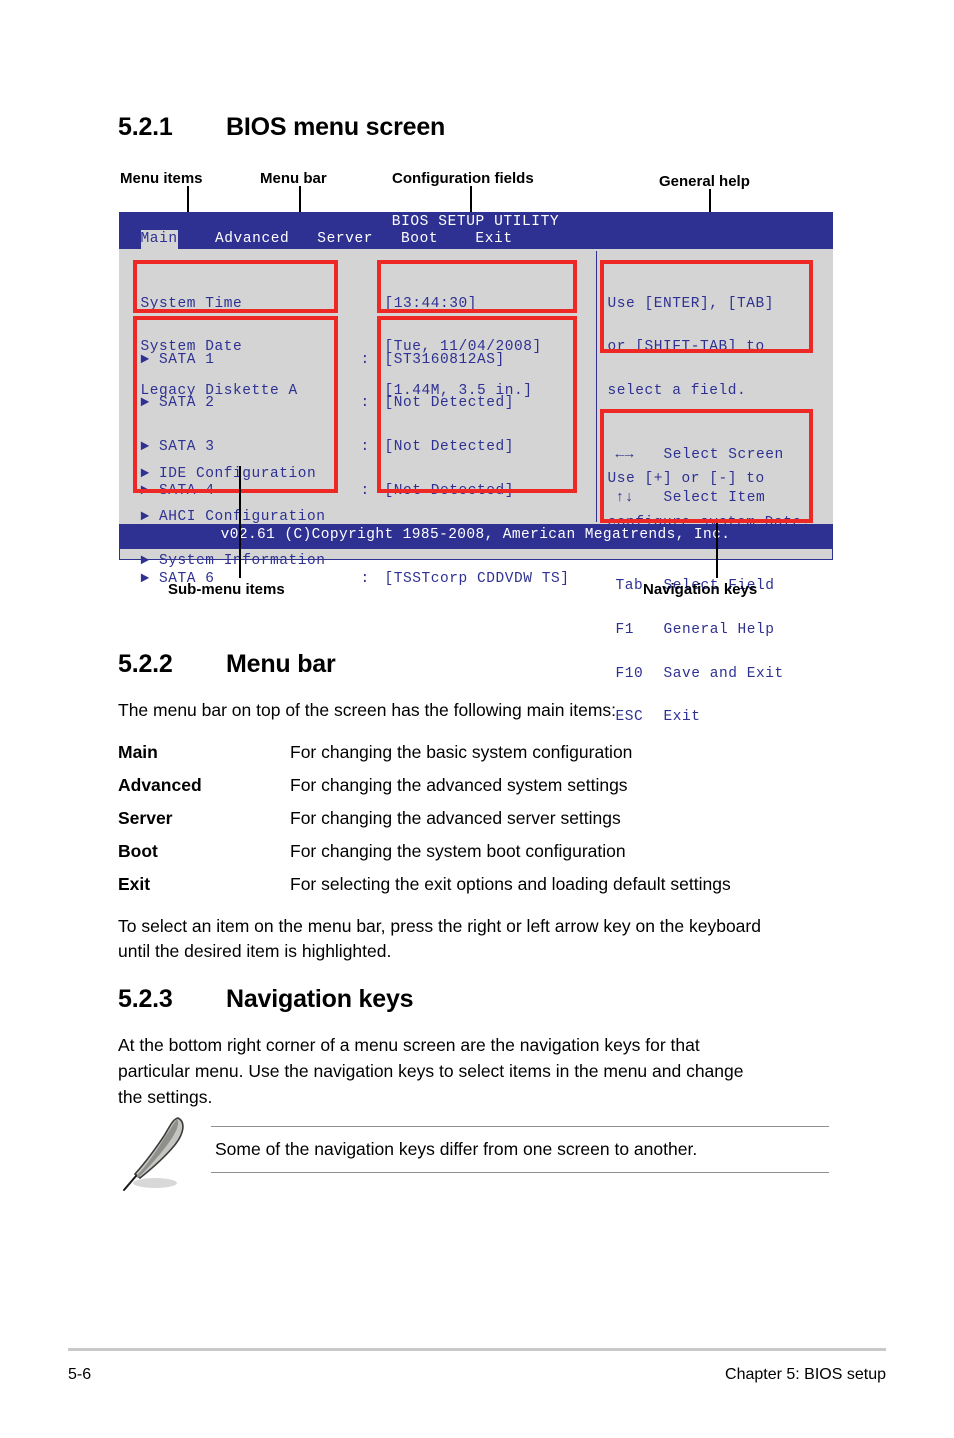 This screenshot has height=1438, width=954. I want to click on callout-general-help: General help, so click(704, 181).